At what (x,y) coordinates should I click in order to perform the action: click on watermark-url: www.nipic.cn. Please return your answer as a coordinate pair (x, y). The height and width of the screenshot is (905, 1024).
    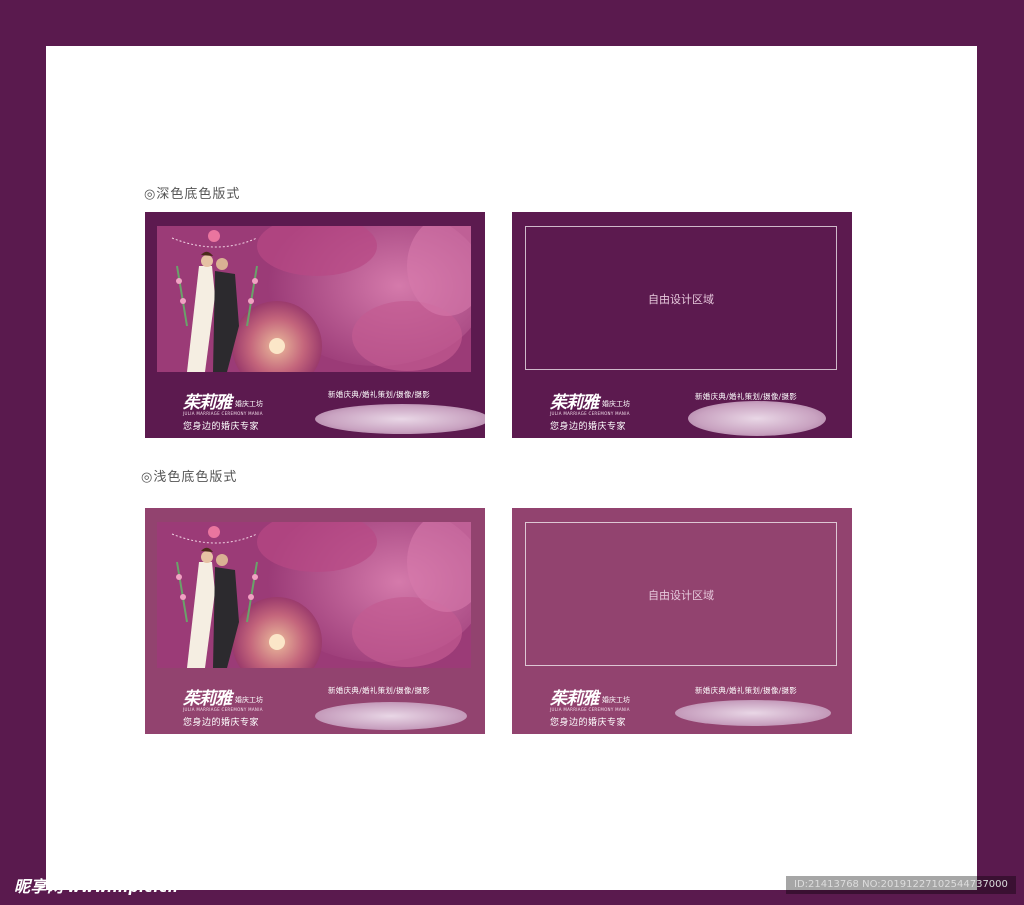
    Looking at the image, I should click on (123, 888).